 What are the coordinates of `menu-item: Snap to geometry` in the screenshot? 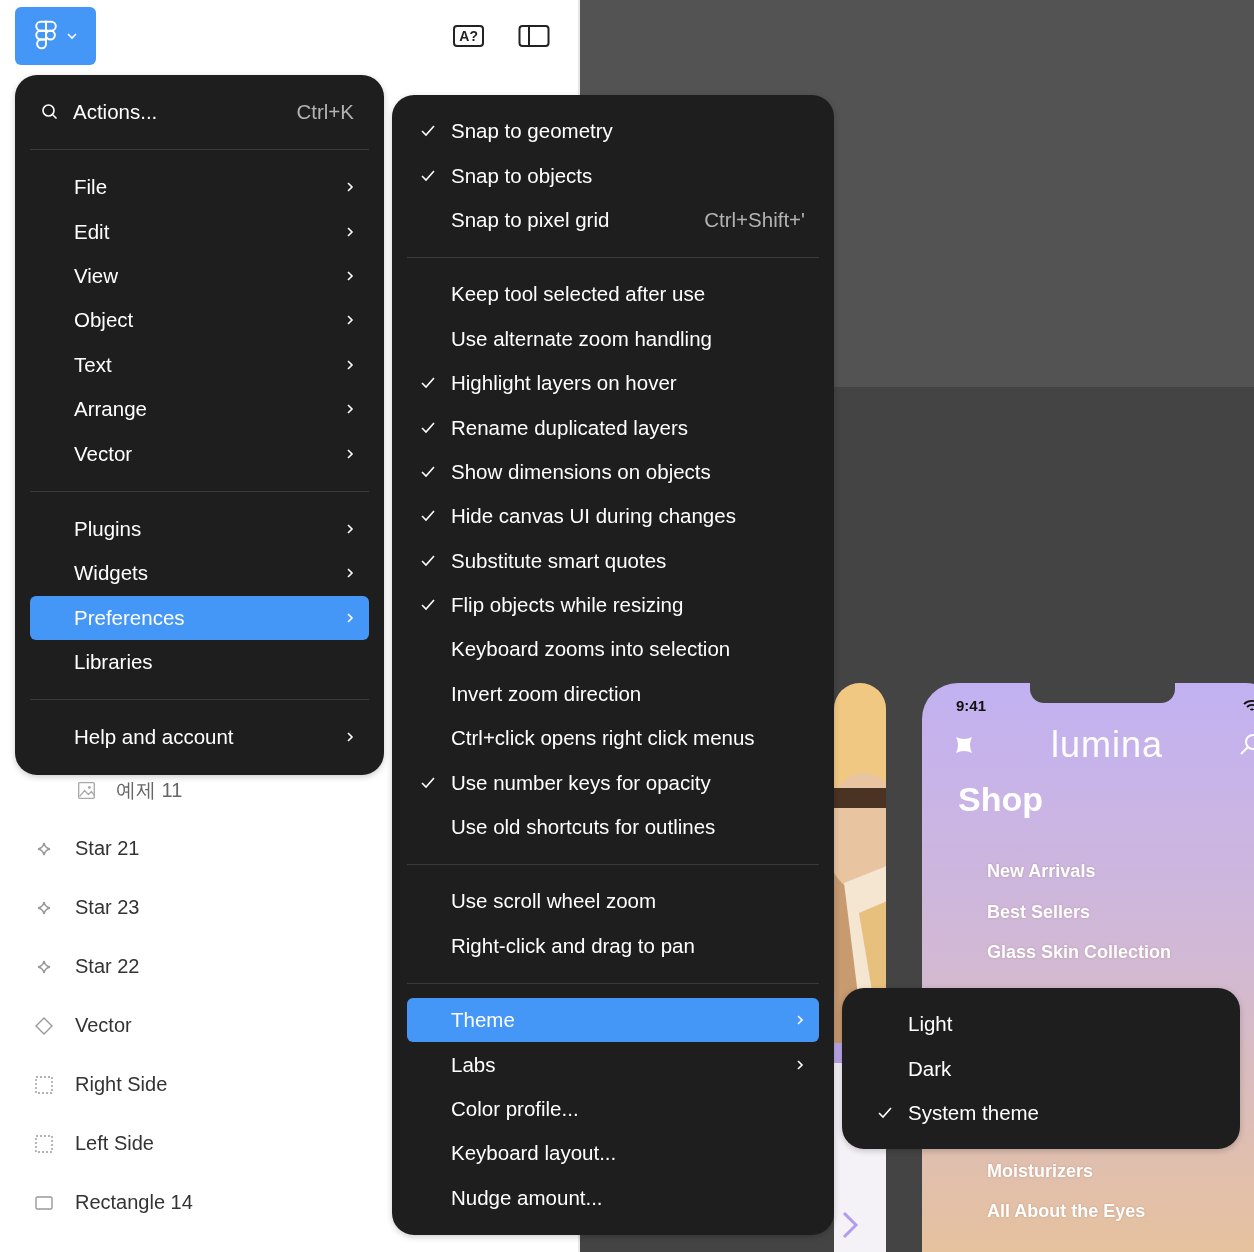 It's located at (613, 131).